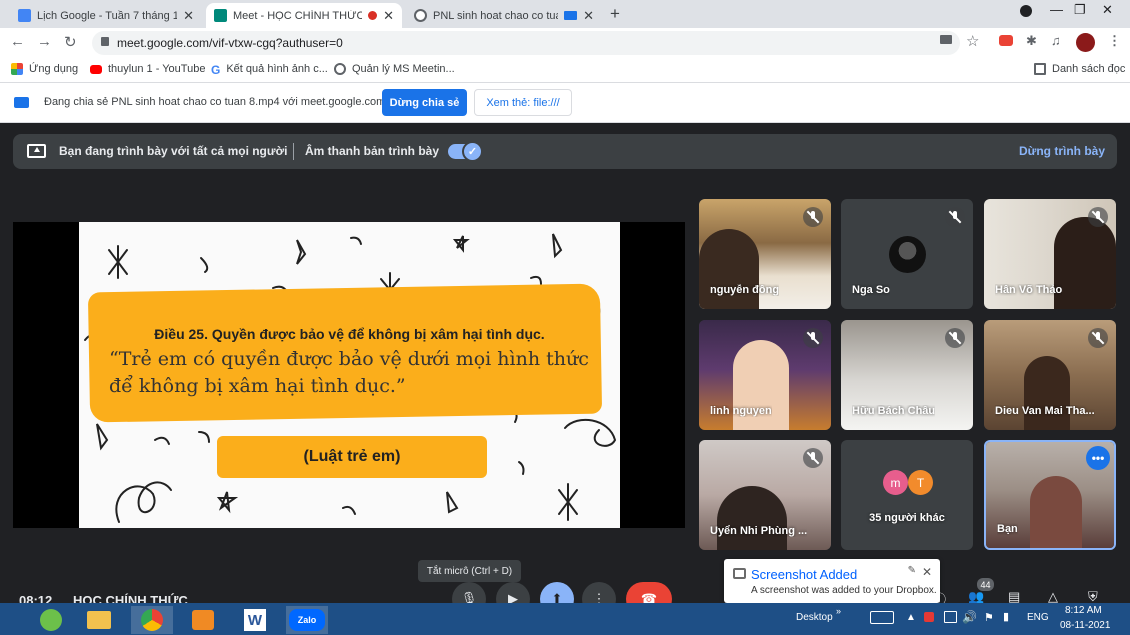 The width and height of the screenshot is (1130, 635). I want to click on mic-tooltip: Tắt micrô (Ctrl + D), so click(469, 571).